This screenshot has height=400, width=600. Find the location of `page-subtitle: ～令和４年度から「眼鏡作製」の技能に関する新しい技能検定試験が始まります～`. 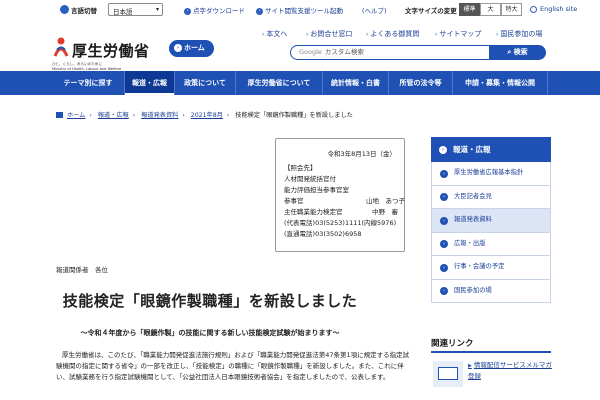

page-subtitle: ～令和４年度から「眼鏡作製」の技能に関する新しい技能検定試験が始まります～ is located at coordinates (210, 333).